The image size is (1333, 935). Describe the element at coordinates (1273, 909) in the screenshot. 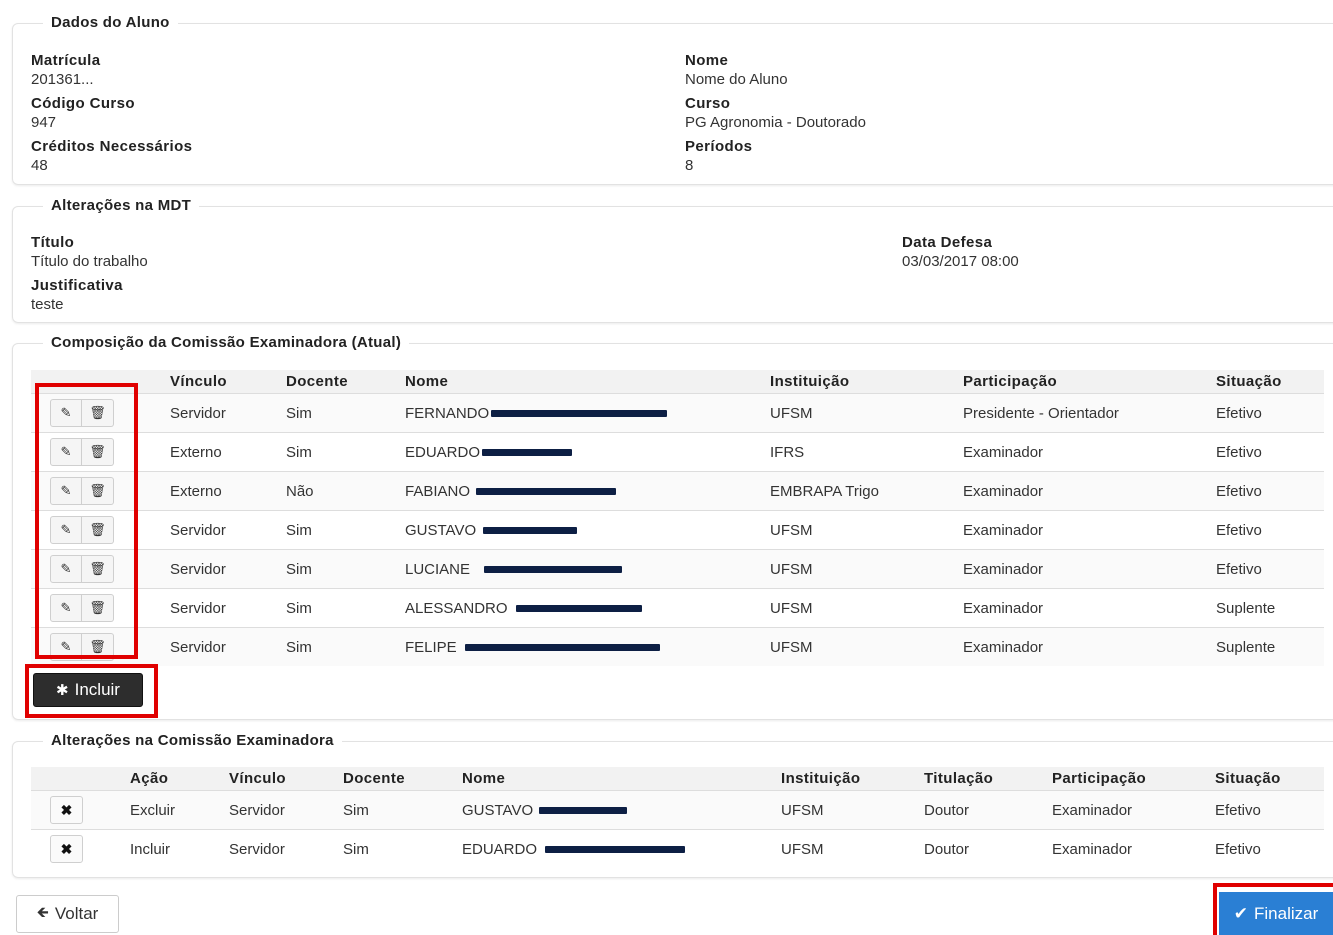

I see `finalizar-highlight-box` at that location.